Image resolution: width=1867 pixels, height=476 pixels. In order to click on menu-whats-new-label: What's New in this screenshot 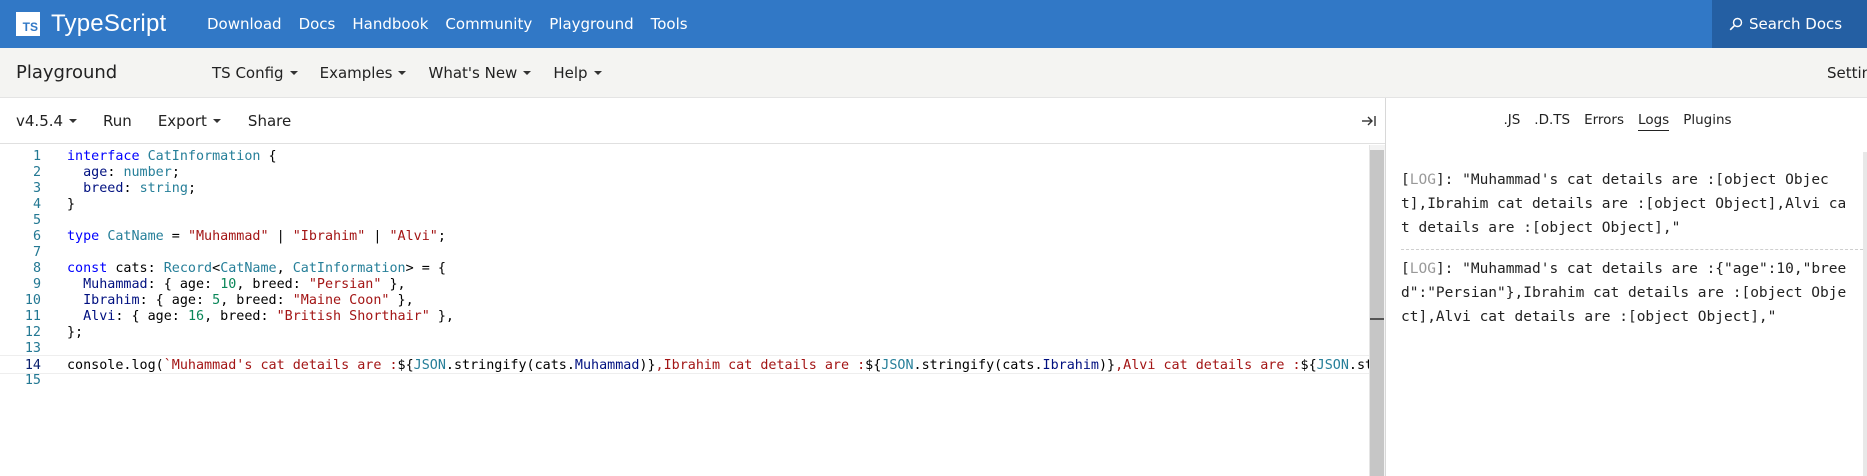, I will do `click(473, 72)`.